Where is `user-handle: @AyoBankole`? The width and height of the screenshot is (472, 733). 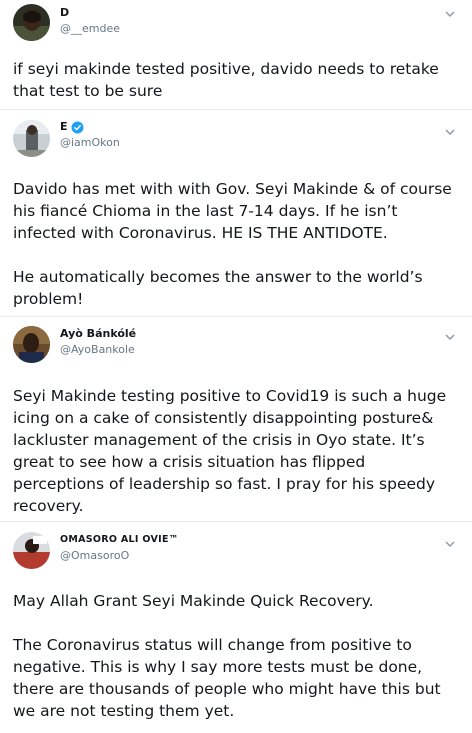
user-handle: @AyoBankole is located at coordinates (98, 349).